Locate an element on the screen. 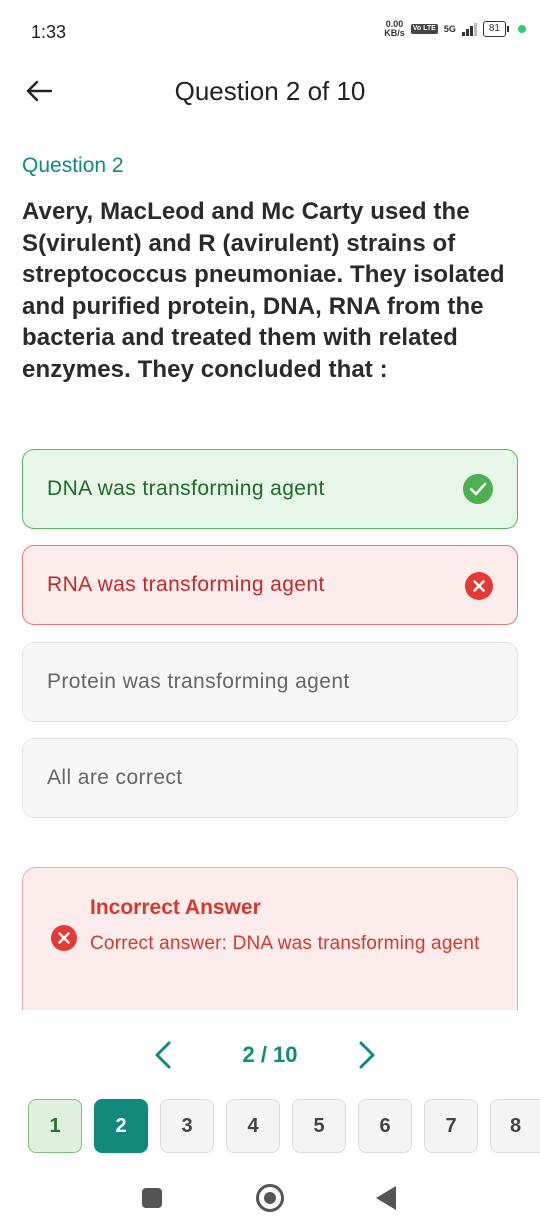  battery-icon: 81 is located at coordinates (496, 29).